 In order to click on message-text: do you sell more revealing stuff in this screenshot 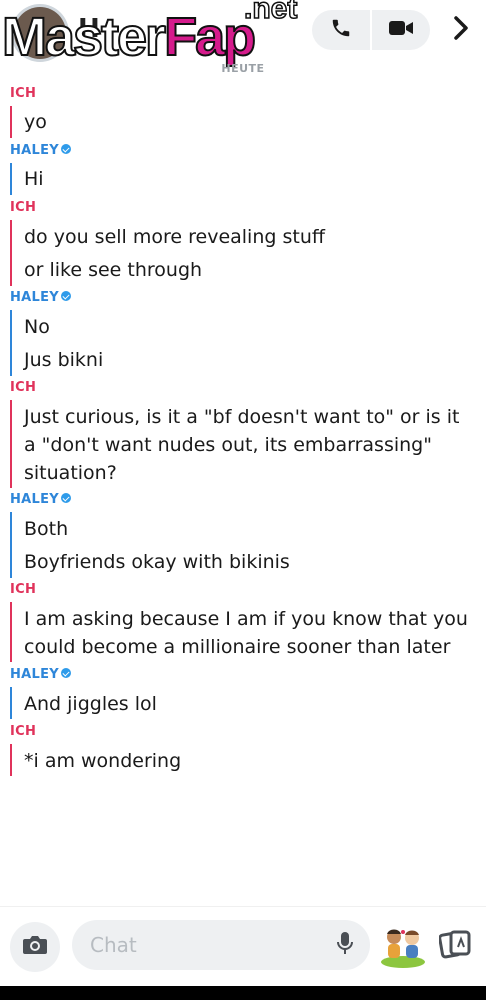, I will do `click(174, 237)`.